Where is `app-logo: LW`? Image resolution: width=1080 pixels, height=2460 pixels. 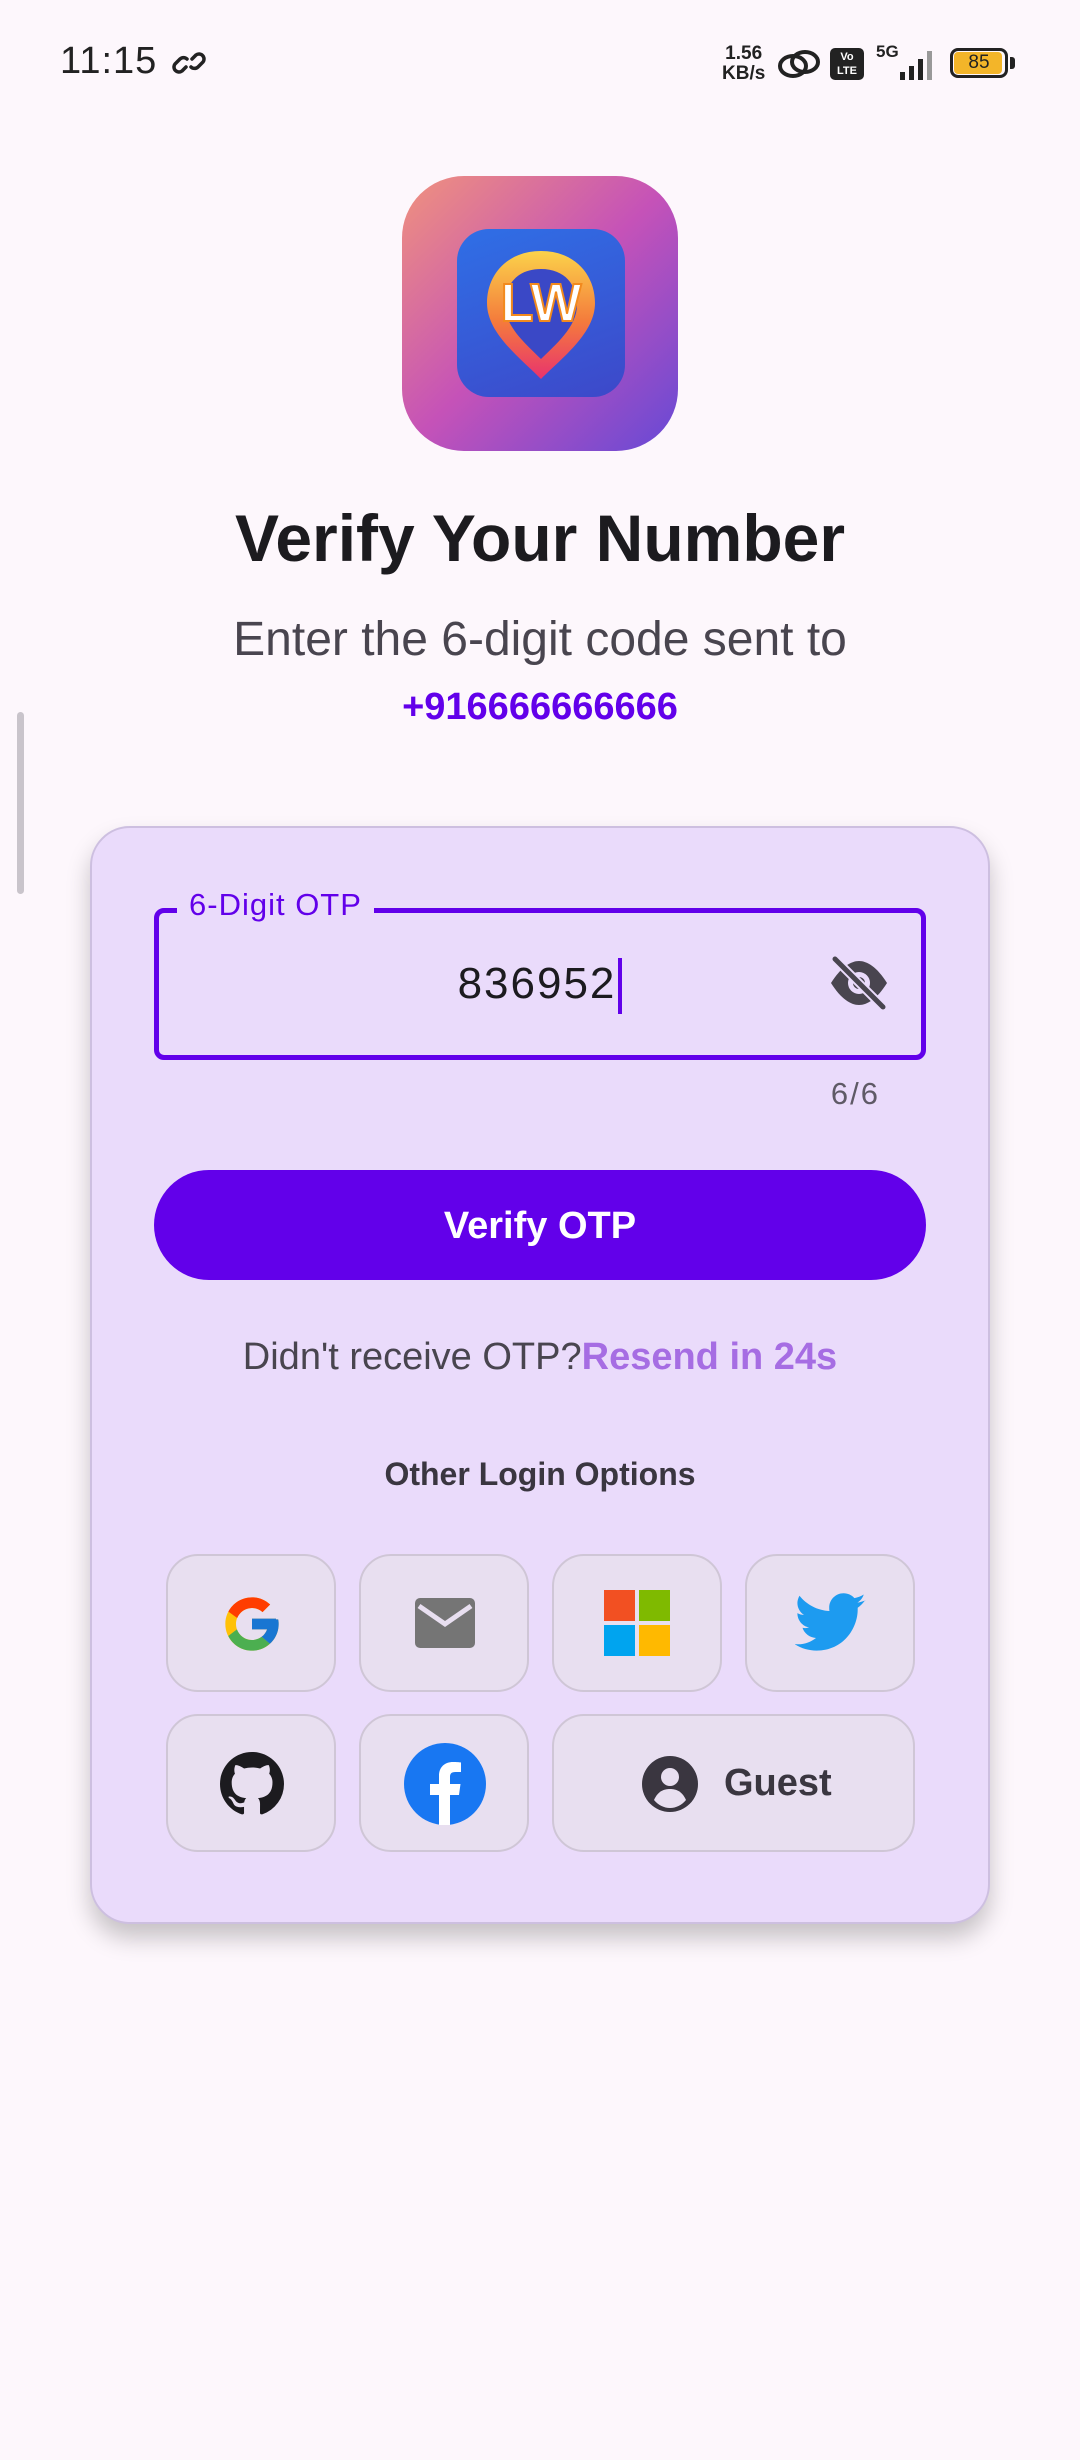
app-logo: LW is located at coordinates (540, 313).